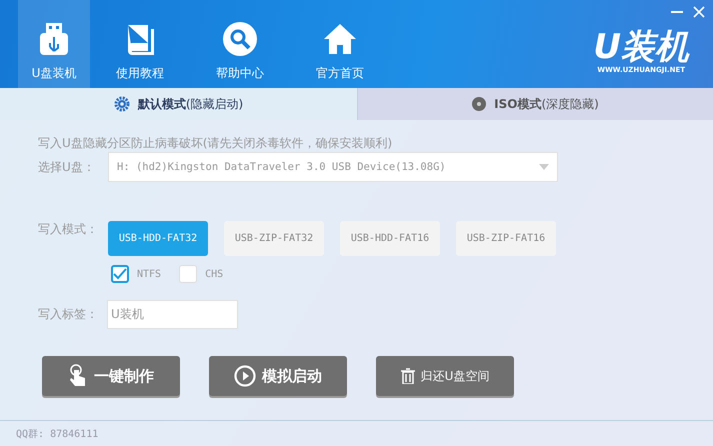 This screenshot has height=446, width=713. What do you see at coordinates (535, 104) in the screenshot?
I see `mode-tab: ISO模式(深度隐藏)` at bounding box center [535, 104].